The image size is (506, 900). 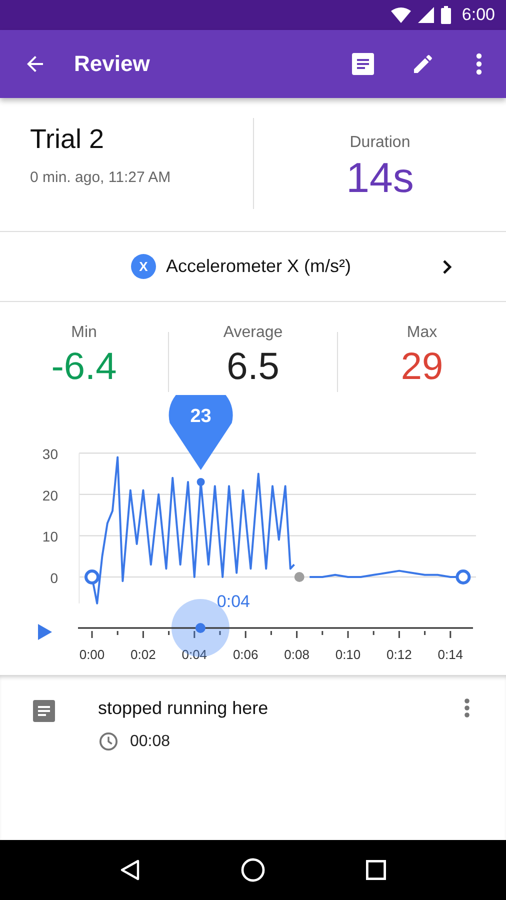 I want to click on x-axis-label: 0:08, so click(x=297, y=654).